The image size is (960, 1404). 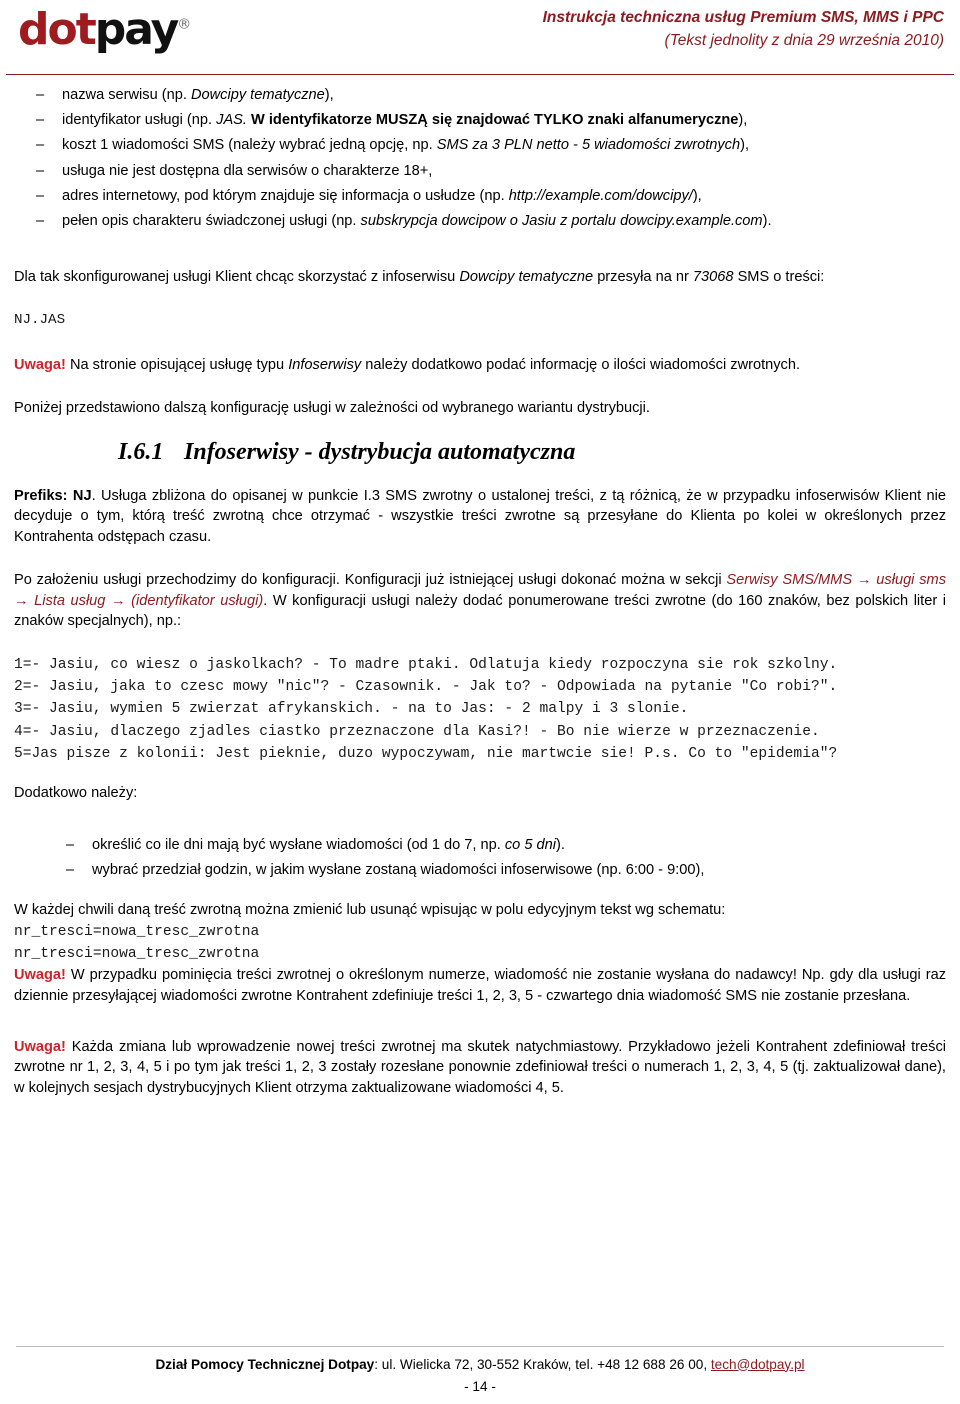 What do you see at coordinates (480, 1346) in the screenshot?
I see `footer-divider` at bounding box center [480, 1346].